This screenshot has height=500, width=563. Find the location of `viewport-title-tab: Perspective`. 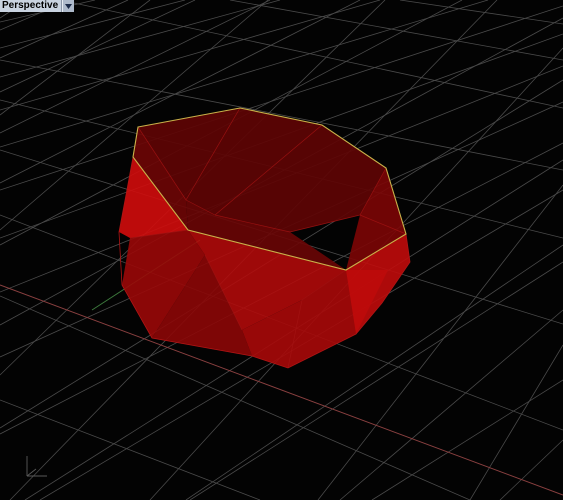

viewport-title-tab: Perspective is located at coordinates (37, 6).